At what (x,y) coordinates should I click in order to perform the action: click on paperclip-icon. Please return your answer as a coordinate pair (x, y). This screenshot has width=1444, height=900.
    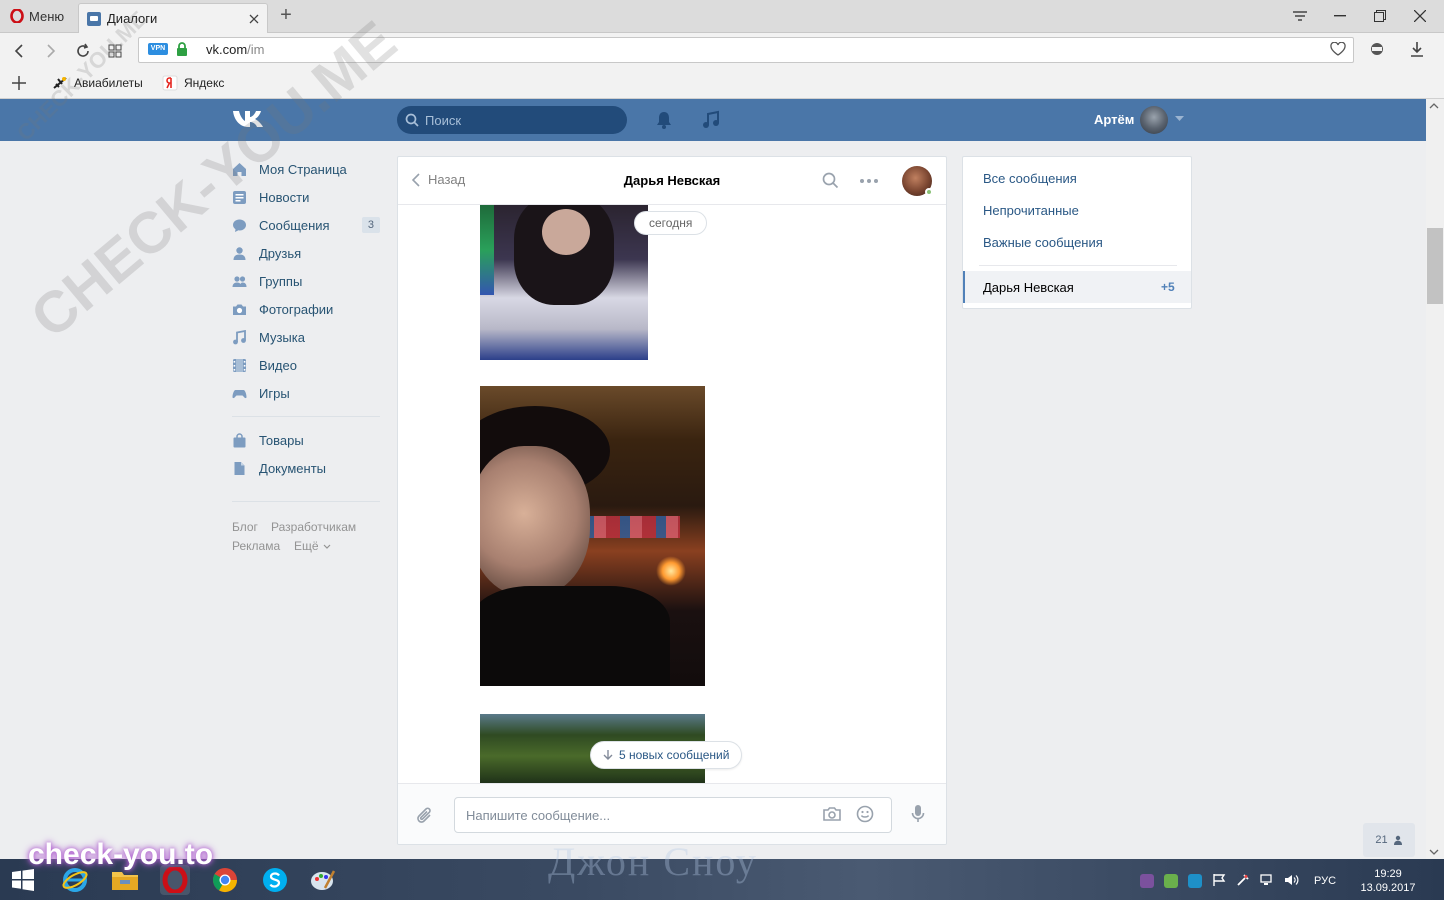
    Looking at the image, I should click on (425, 816).